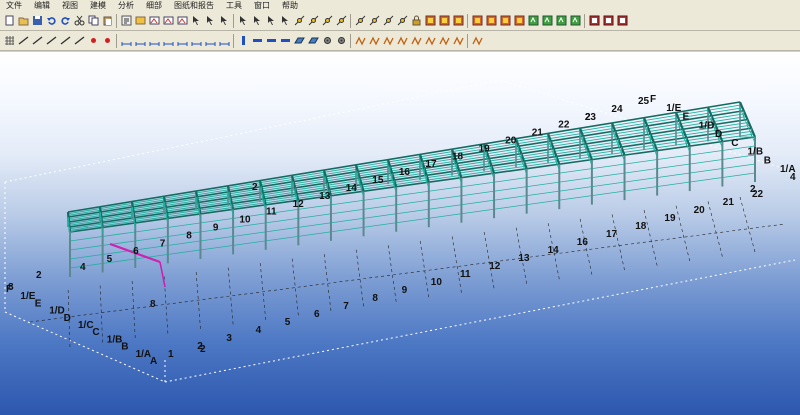 This screenshot has height=415, width=800. I want to click on save-icon, so click(37, 20).